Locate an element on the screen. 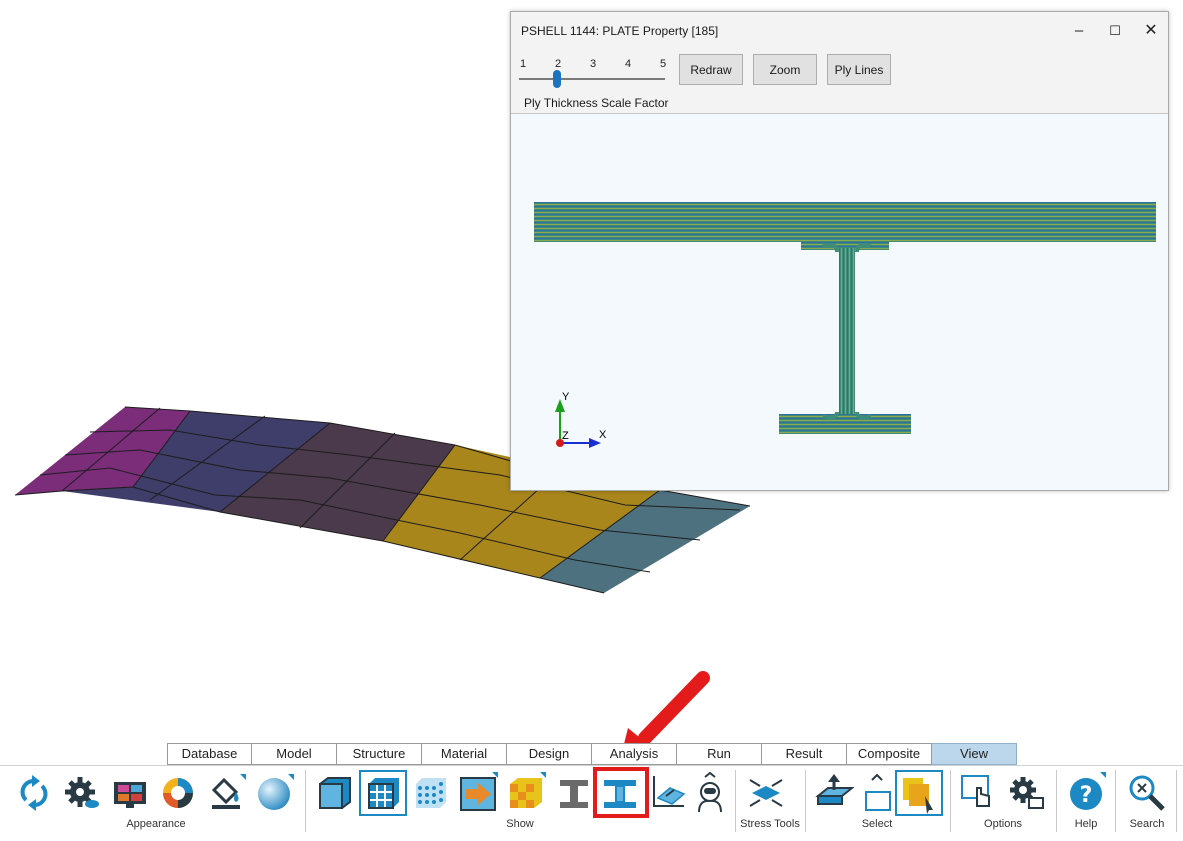 This screenshot has width=1183, height=841. help-icon: ? is located at coordinates (1086, 793).